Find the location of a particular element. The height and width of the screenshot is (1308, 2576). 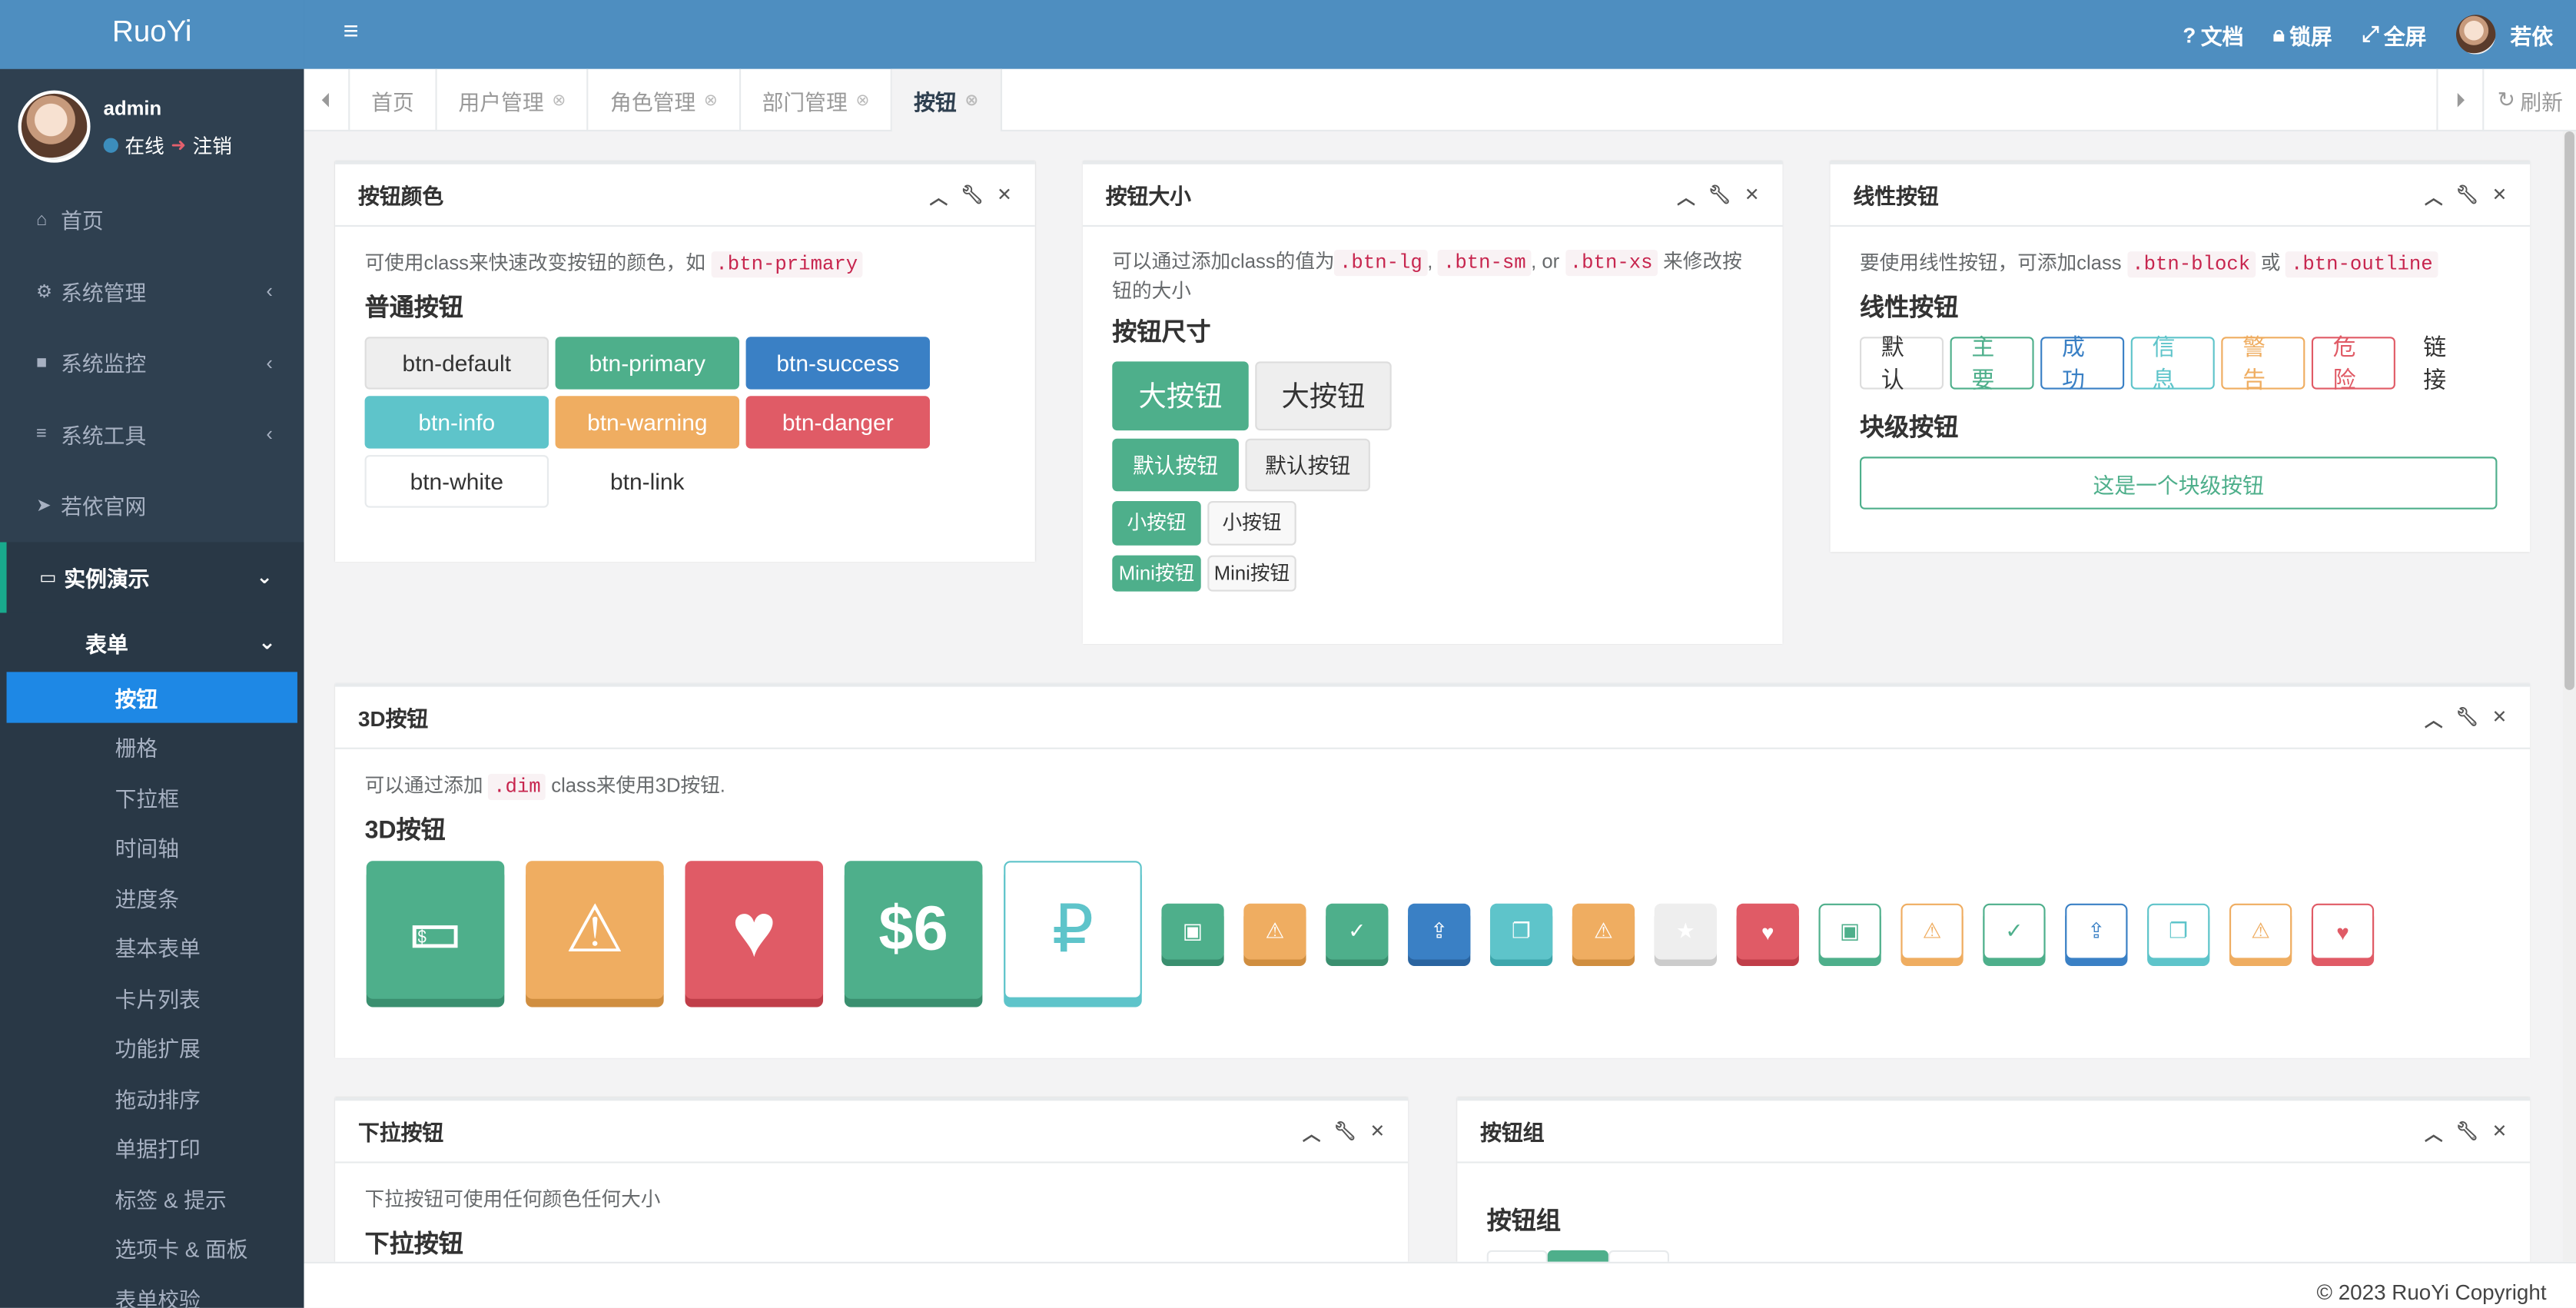

btn-info-button: btn-info is located at coordinates (456, 422).